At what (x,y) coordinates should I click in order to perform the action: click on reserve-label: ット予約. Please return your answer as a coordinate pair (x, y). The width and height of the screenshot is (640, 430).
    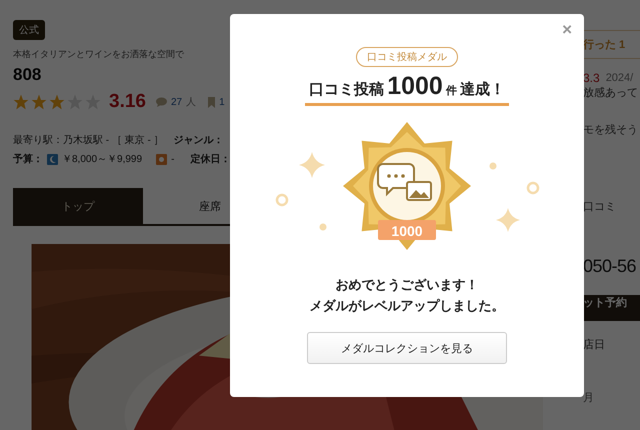
    Looking at the image, I should click on (605, 303).